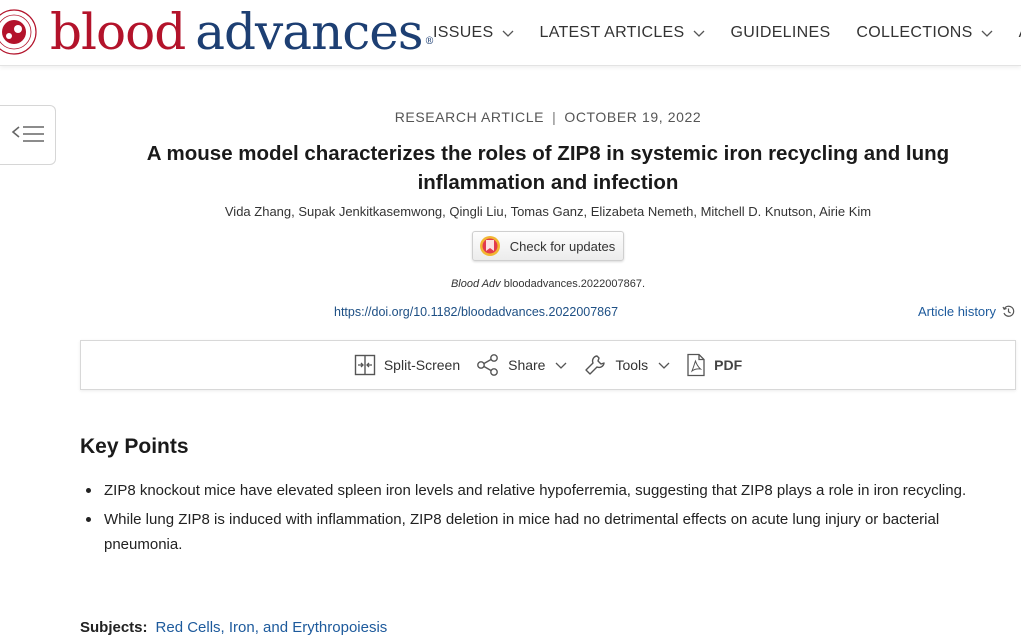 This screenshot has width=1021, height=641. I want to click on share-button: Share, so click(521, 365).